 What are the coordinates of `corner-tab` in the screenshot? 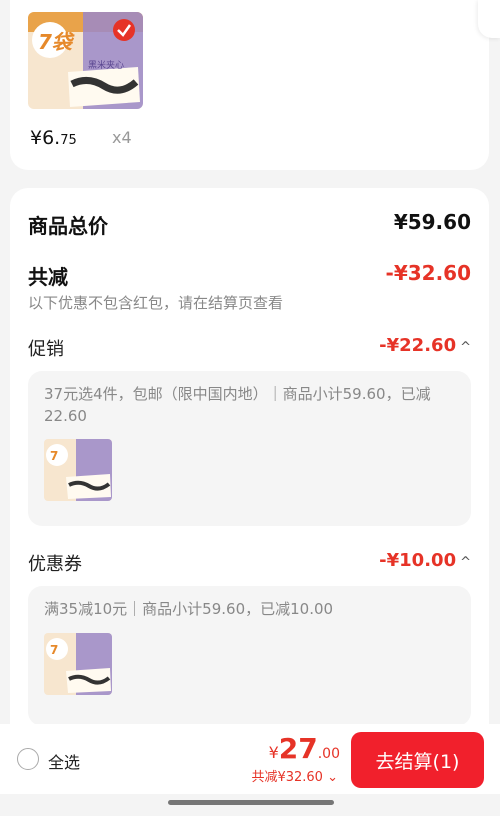 It's located at (489, 19).